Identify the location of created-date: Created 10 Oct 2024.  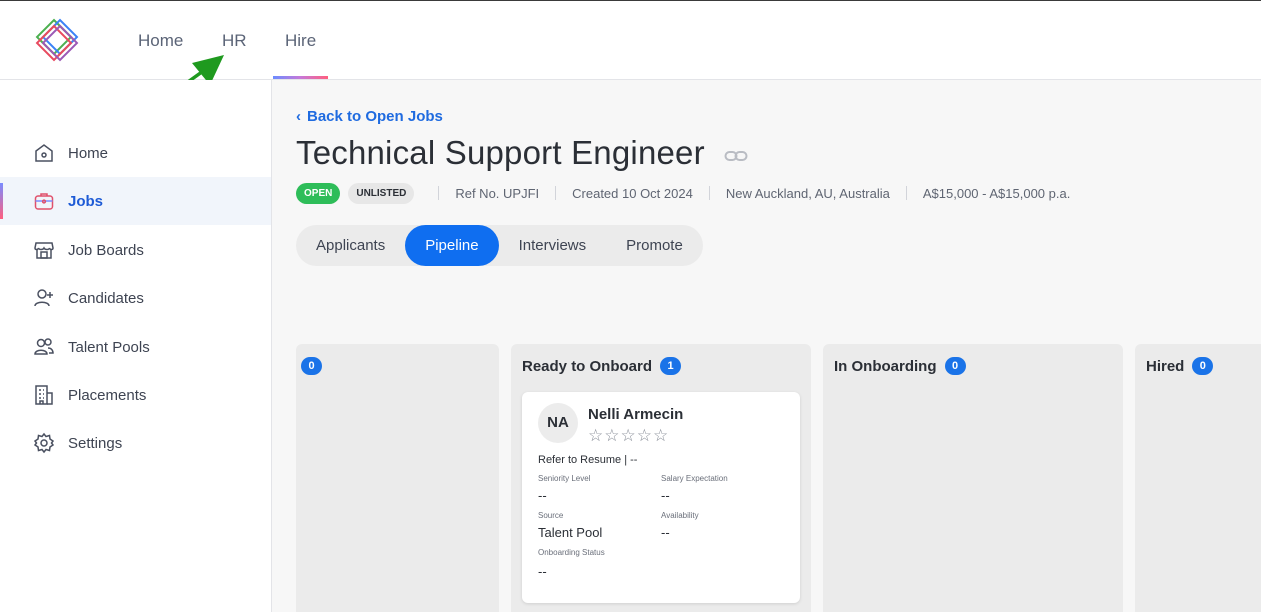
(632, 193).